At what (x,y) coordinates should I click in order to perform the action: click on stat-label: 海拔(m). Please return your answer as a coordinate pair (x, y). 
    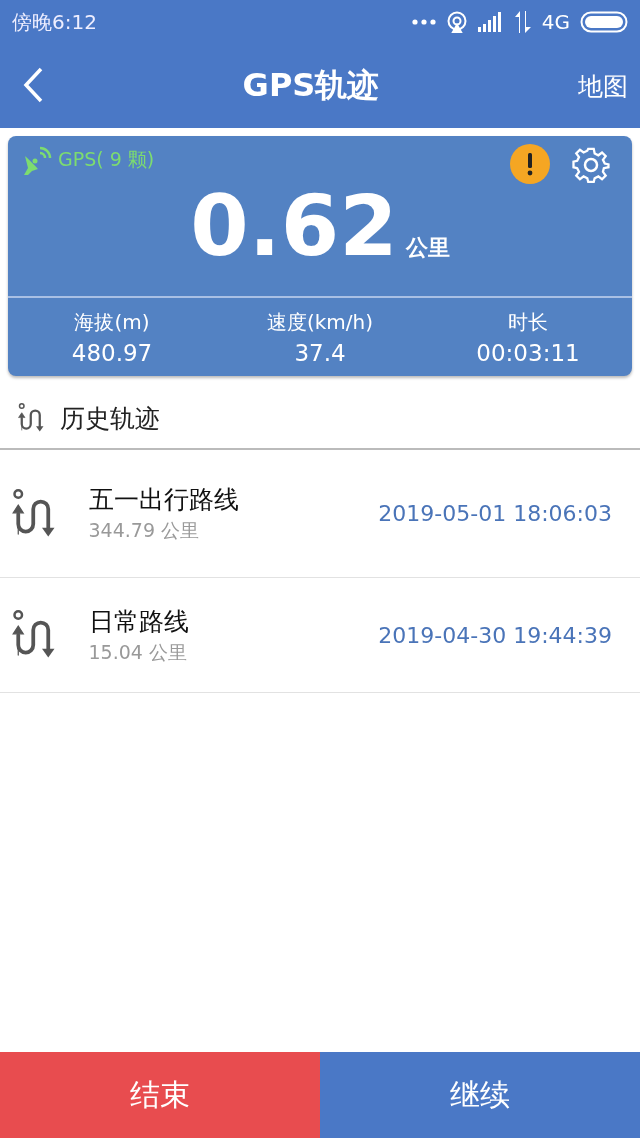
    Looking at the image, I should click on (112, 322).